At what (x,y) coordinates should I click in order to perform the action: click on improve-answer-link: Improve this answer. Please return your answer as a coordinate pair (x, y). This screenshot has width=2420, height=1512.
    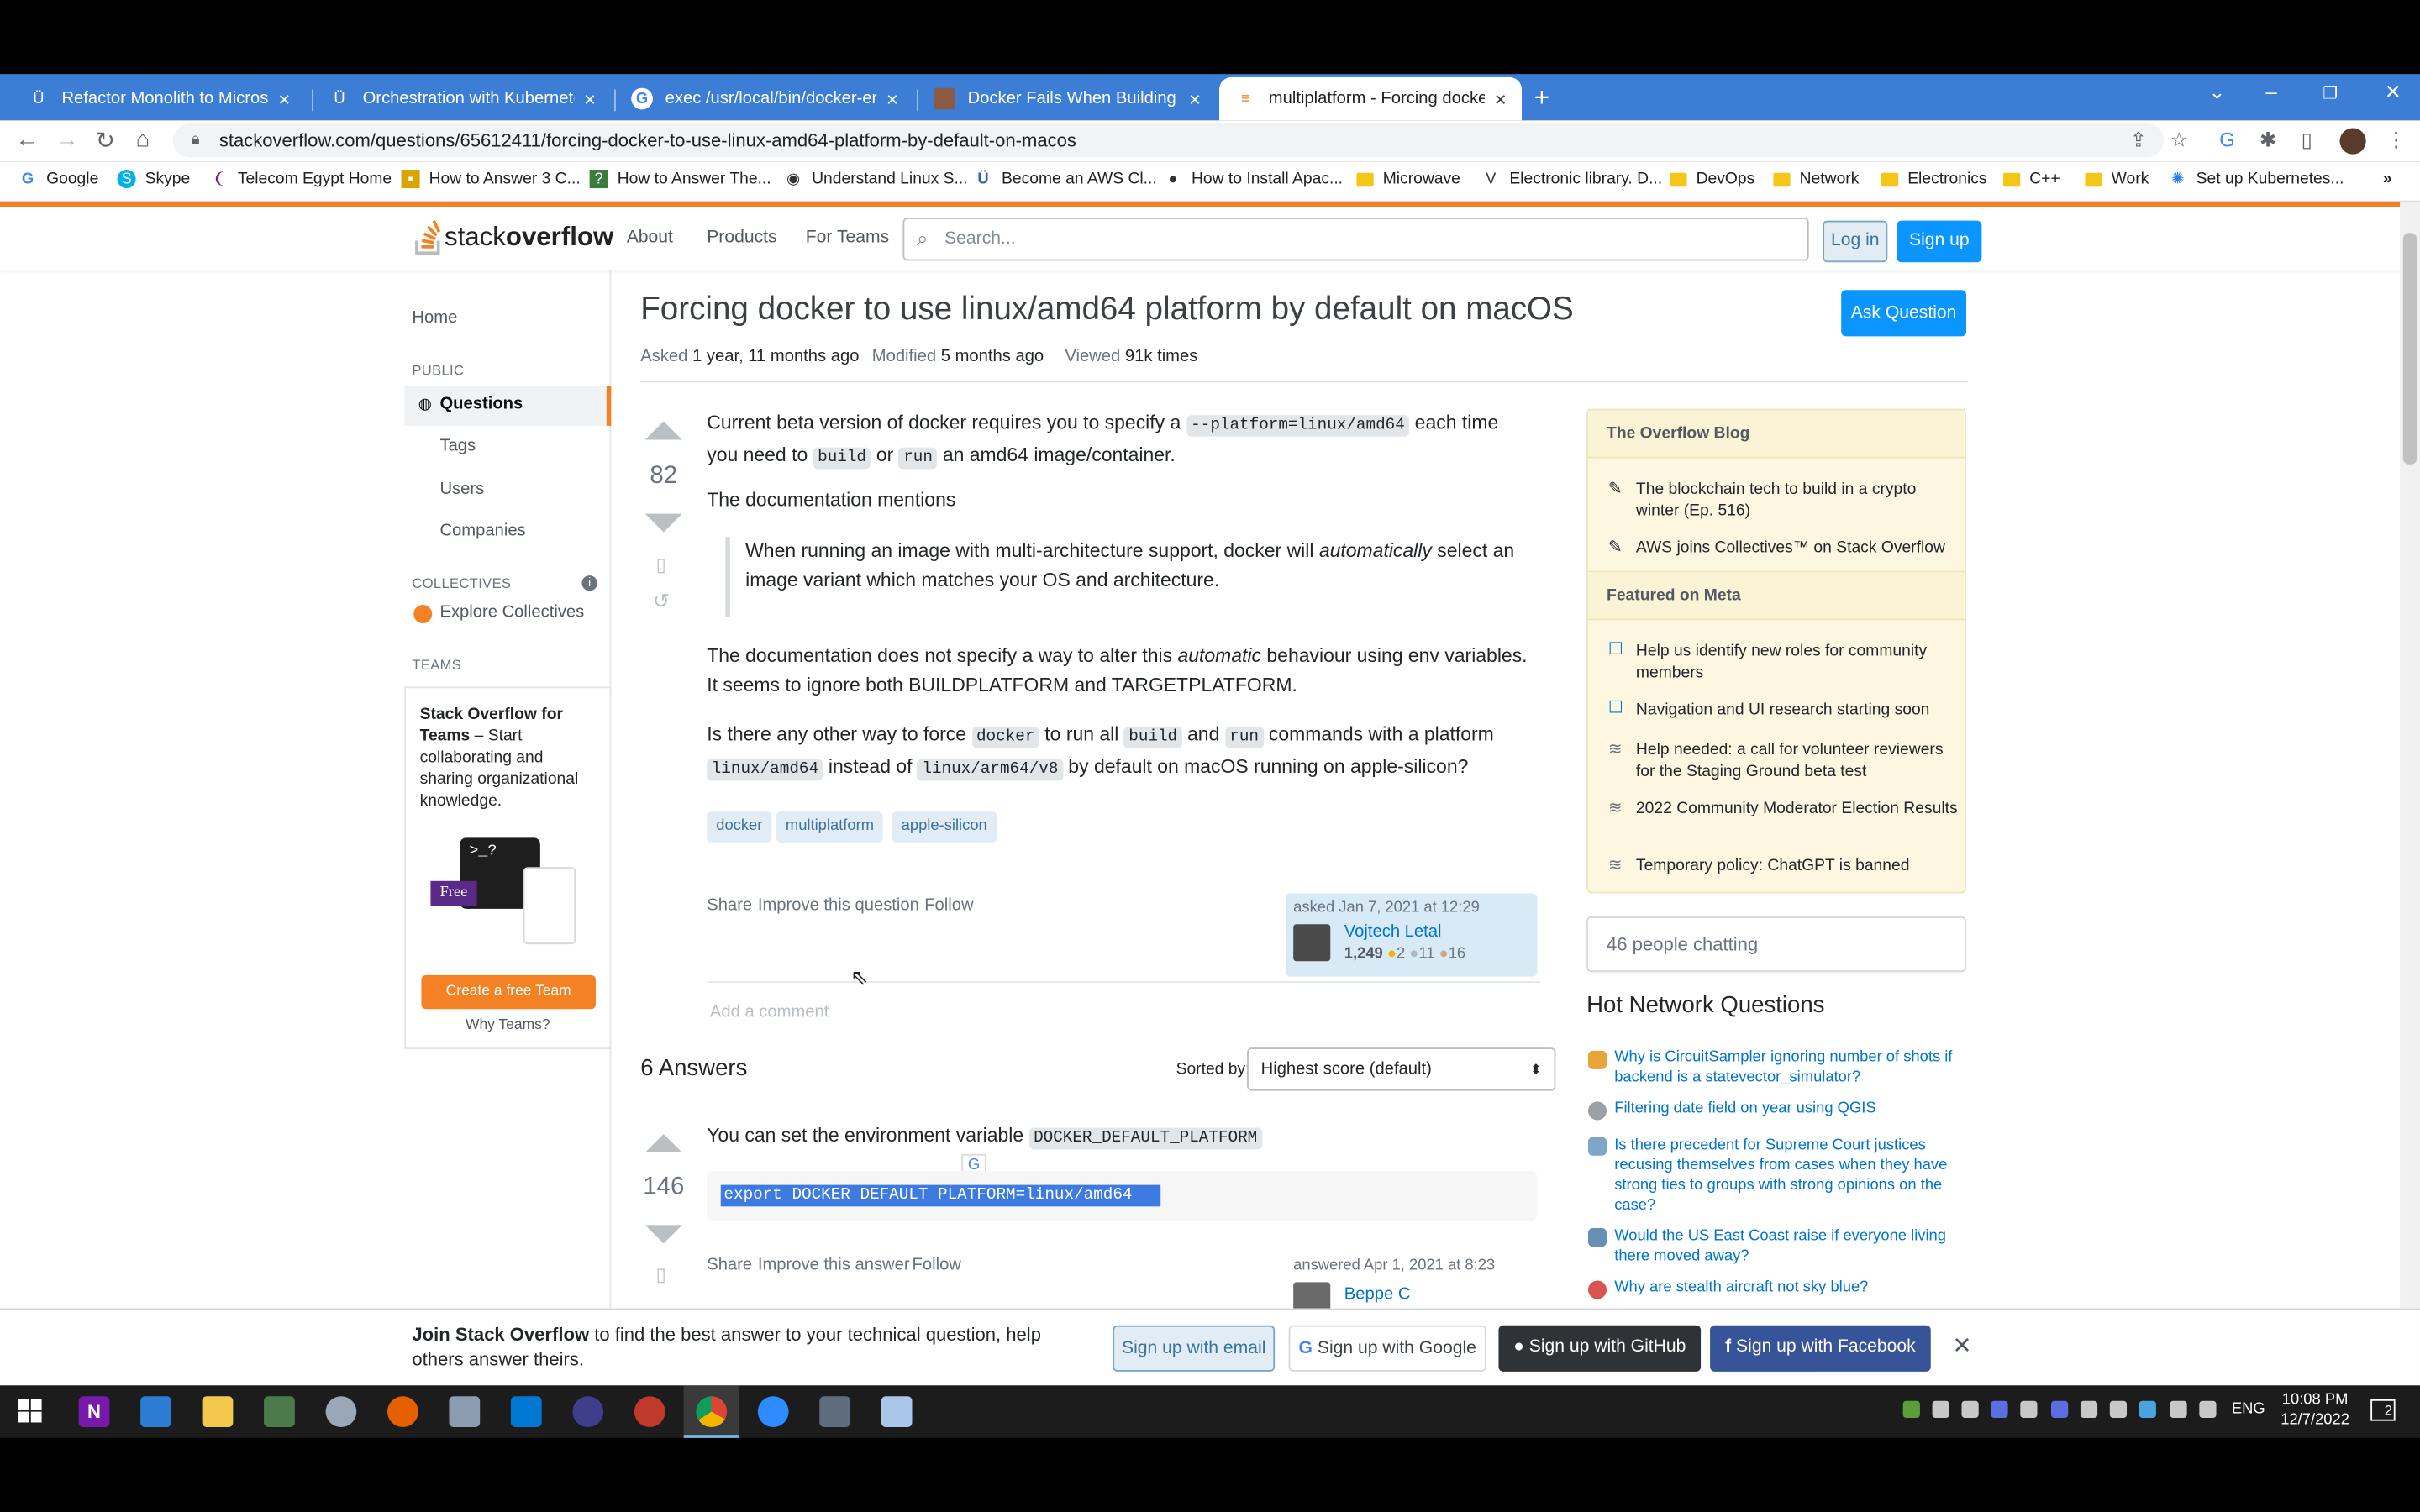
    Looking at the image, I should click on (834, 1265).